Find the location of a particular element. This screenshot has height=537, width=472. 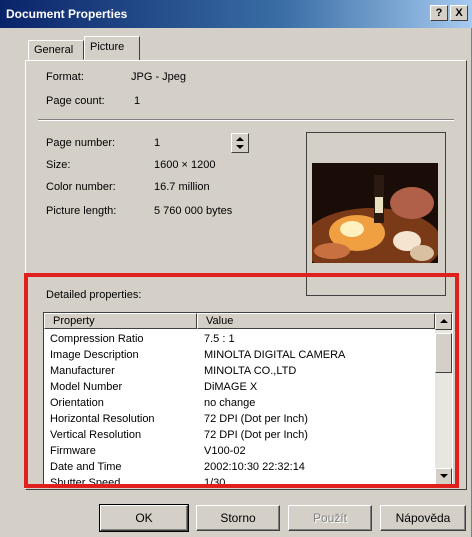

separator is located at coordinates (246, 120).